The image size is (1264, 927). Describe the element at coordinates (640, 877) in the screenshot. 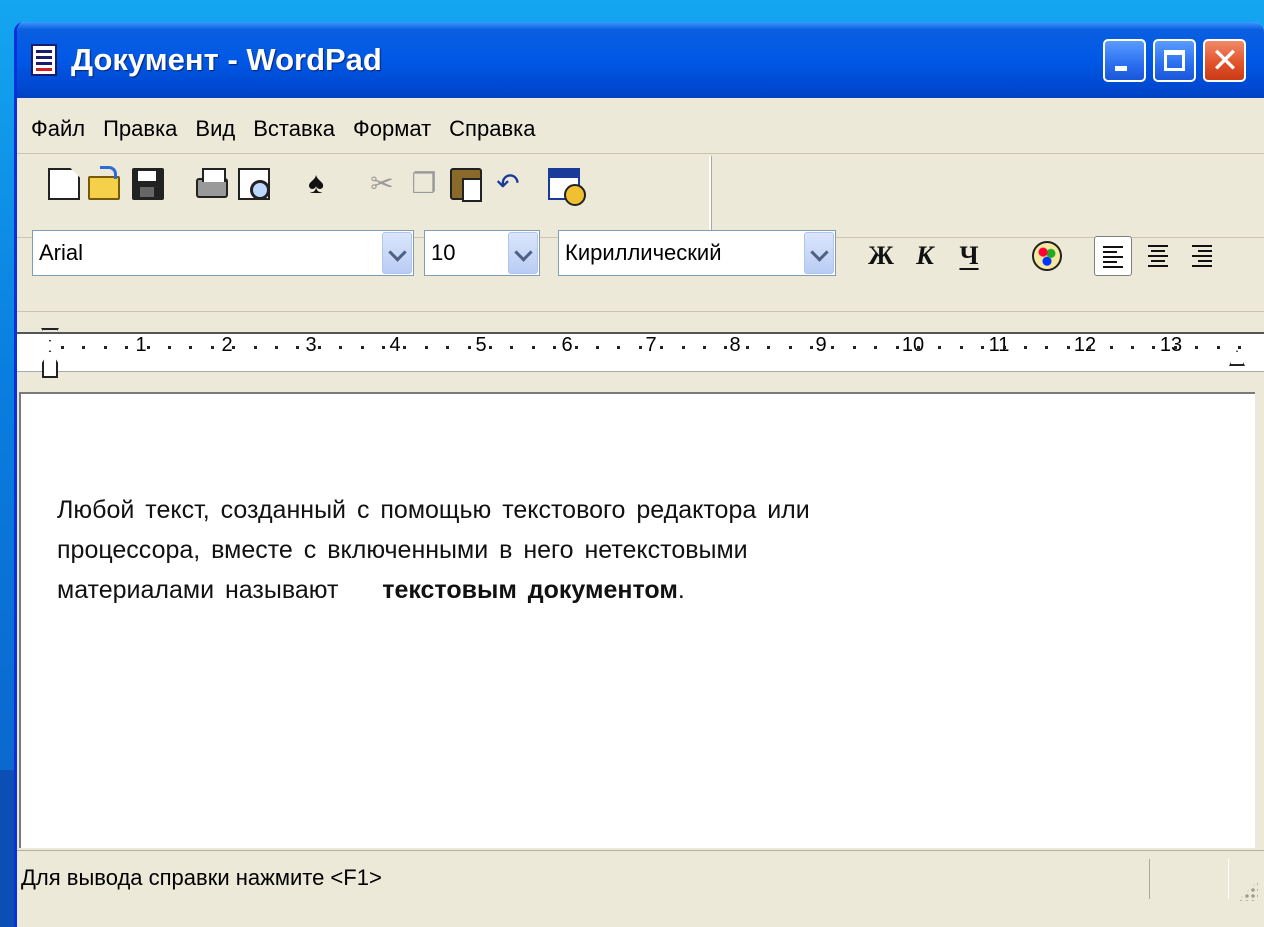

I see `status-bar: Для вывода справки нажмите <F1>` at that location.